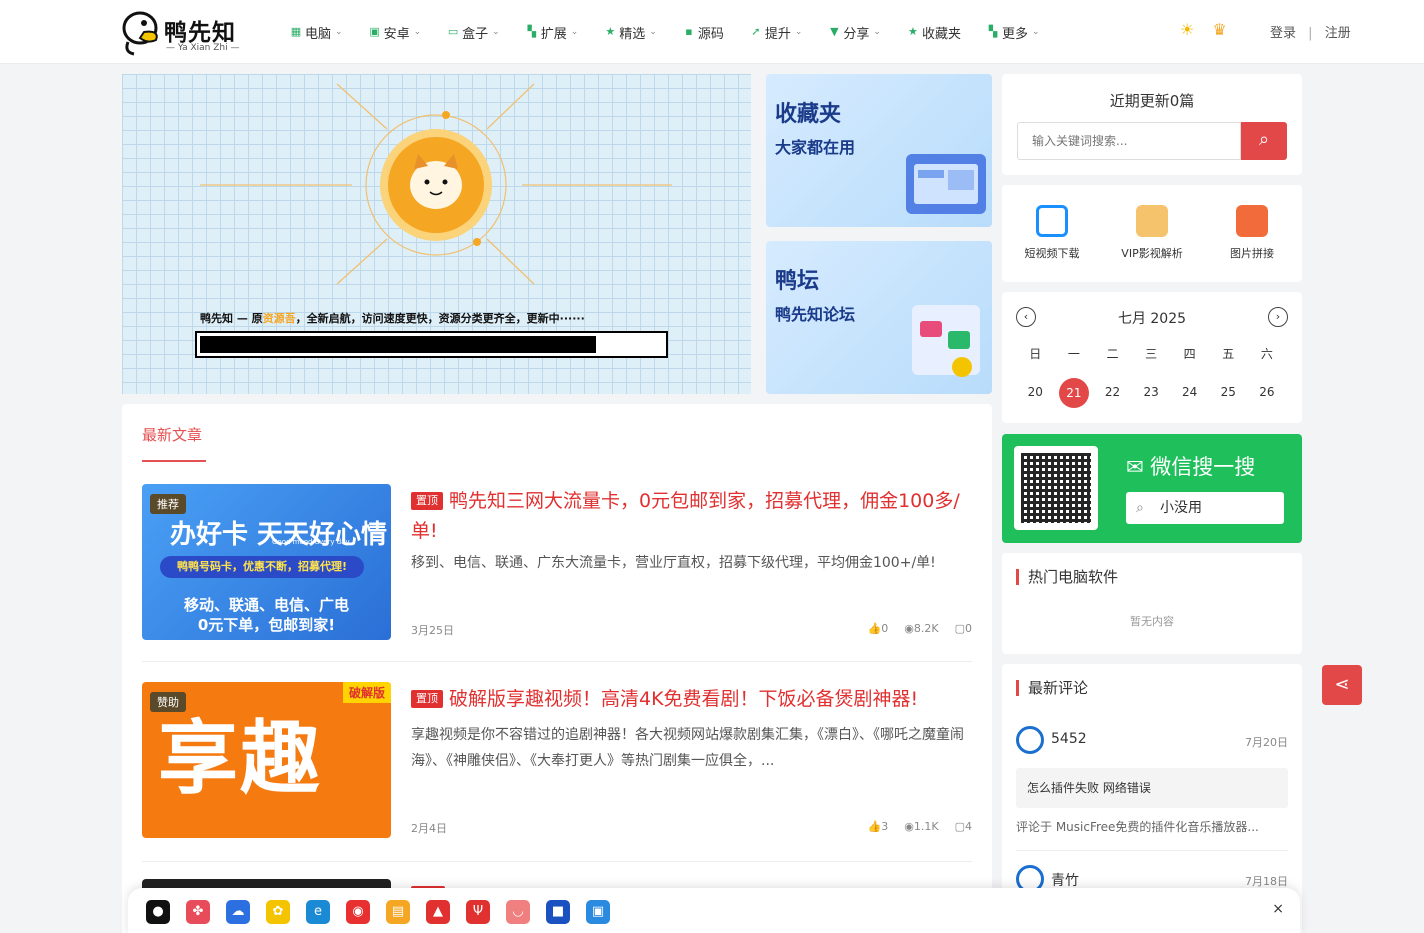 The height and width of the screenshot is (933, 1424). What do you see at coordinates (1252, 221) in the screenshot?
I see `image-stitch-icon` at bounding box center [1252, 221].